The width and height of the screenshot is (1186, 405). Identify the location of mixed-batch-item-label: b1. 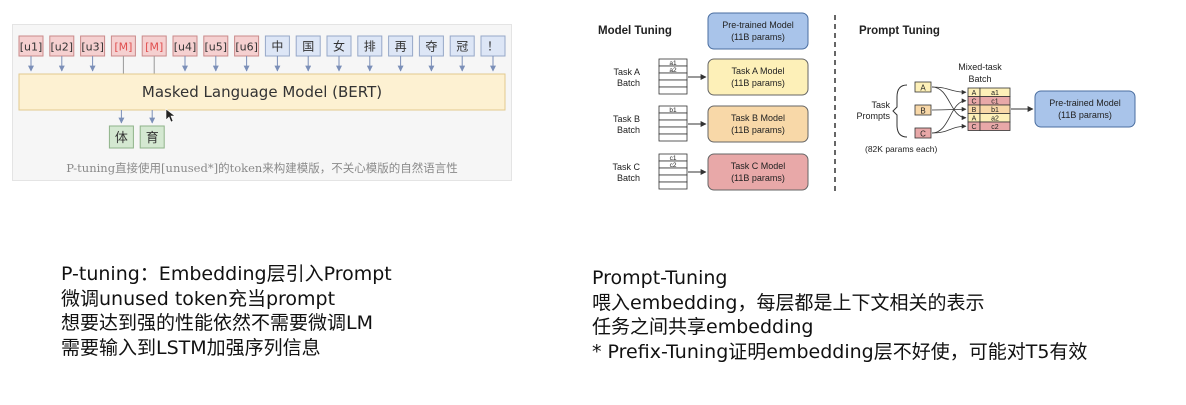
(995, 110).